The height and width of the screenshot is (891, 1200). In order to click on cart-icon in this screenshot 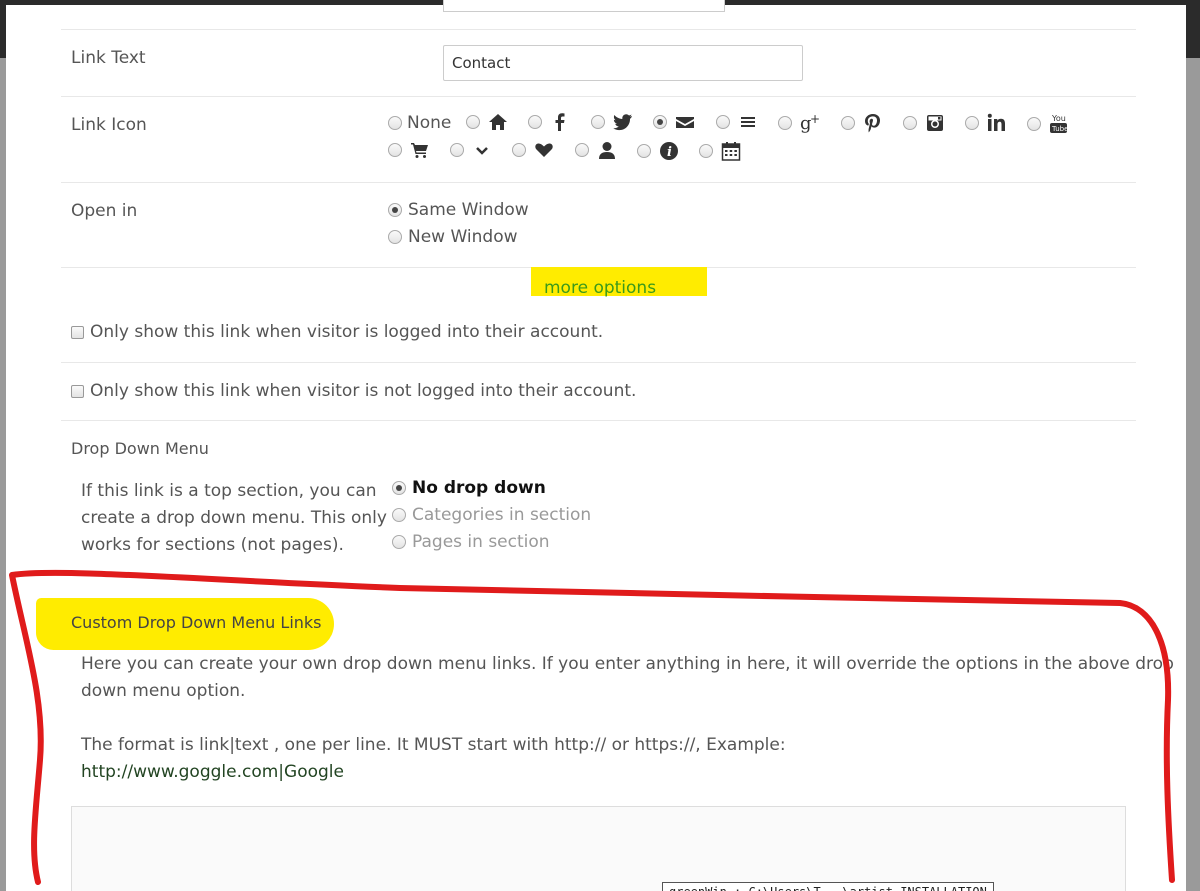, I will do `click(419, 150)`.